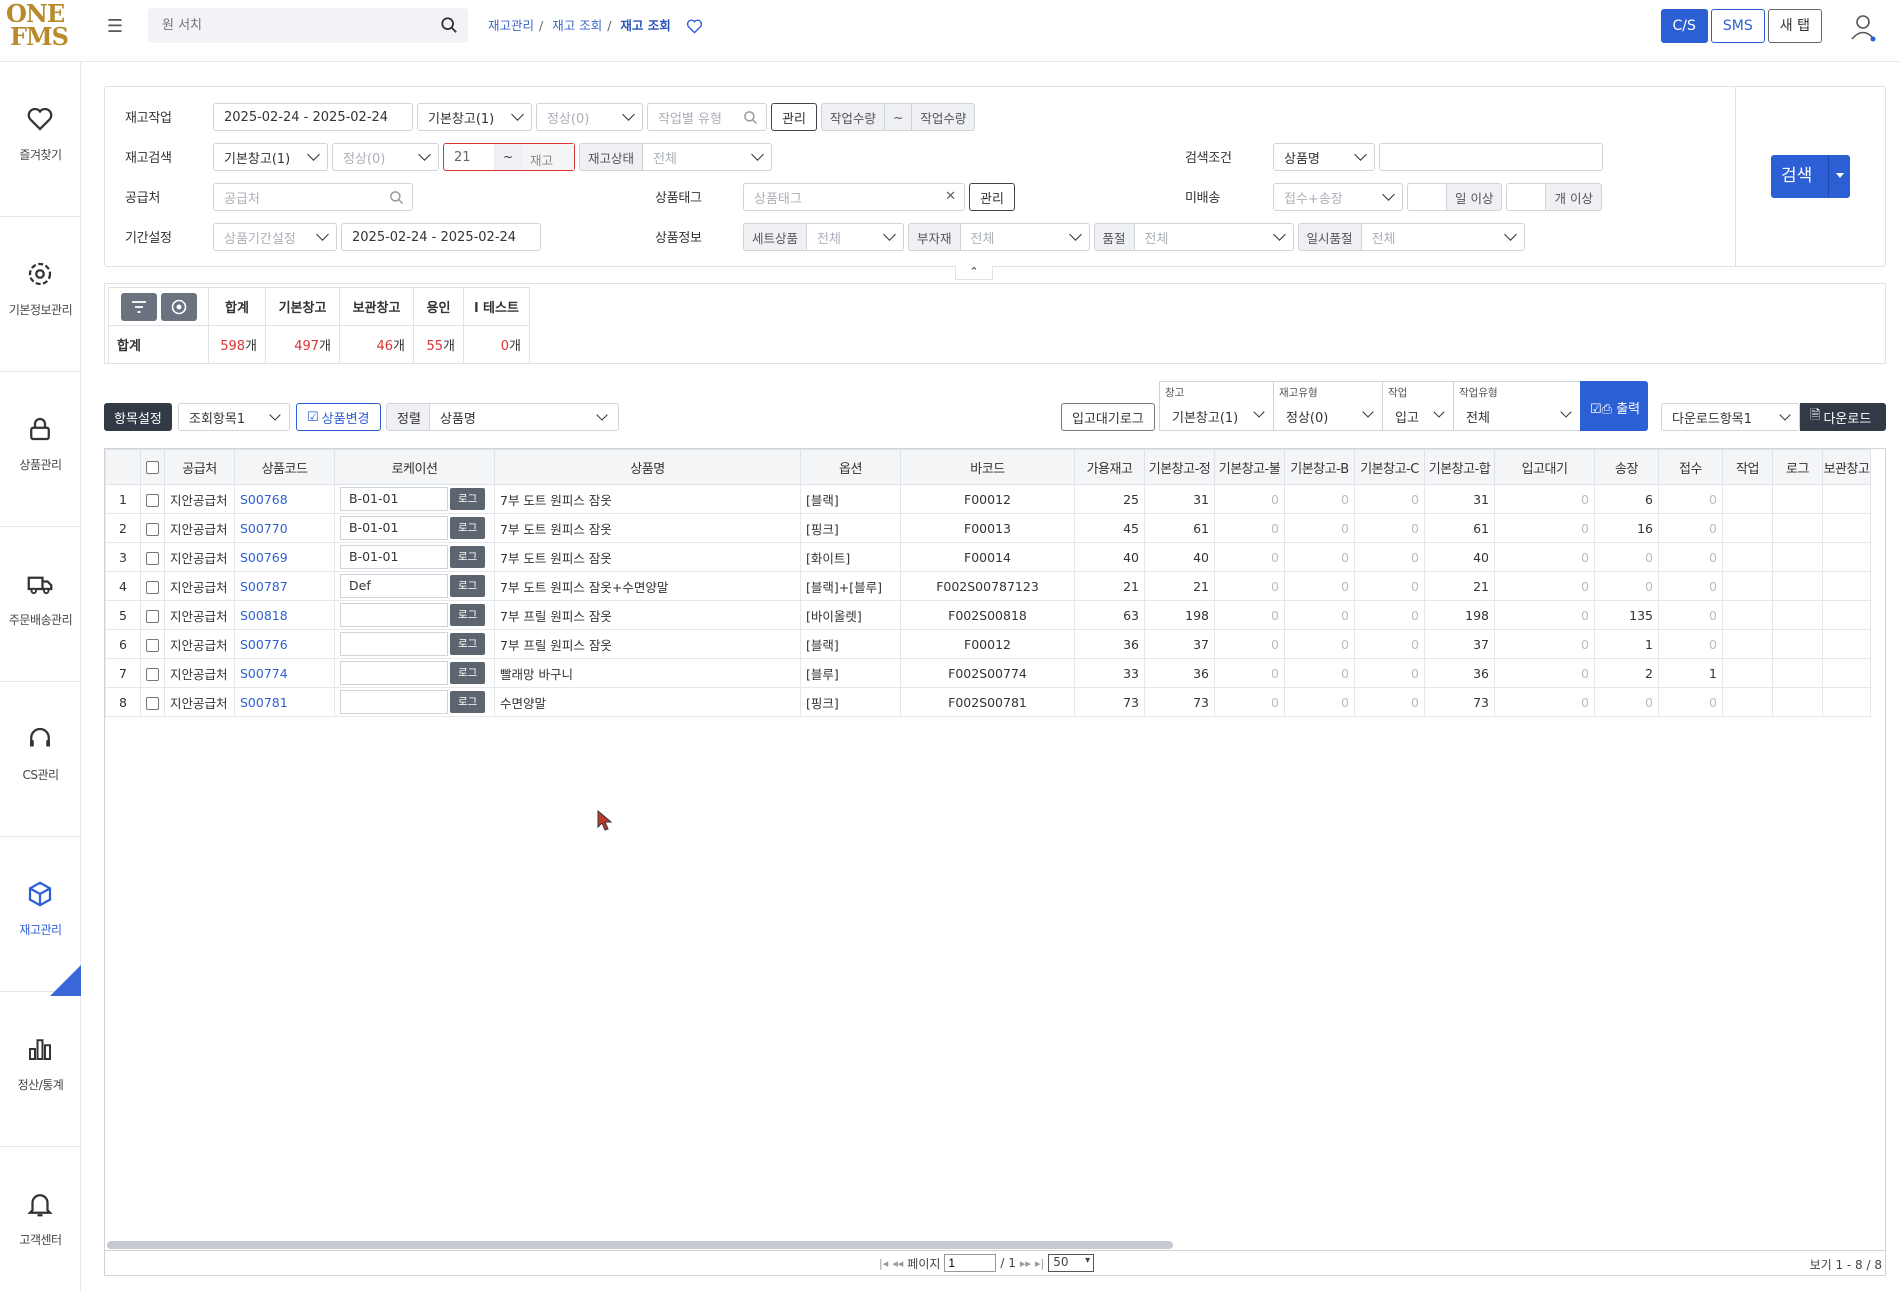  What do you see at coordinates (270, 157) in the screenshot?
I see `stock-warehouse-select: 기본창고(1)` at bounding box center [270, 157].